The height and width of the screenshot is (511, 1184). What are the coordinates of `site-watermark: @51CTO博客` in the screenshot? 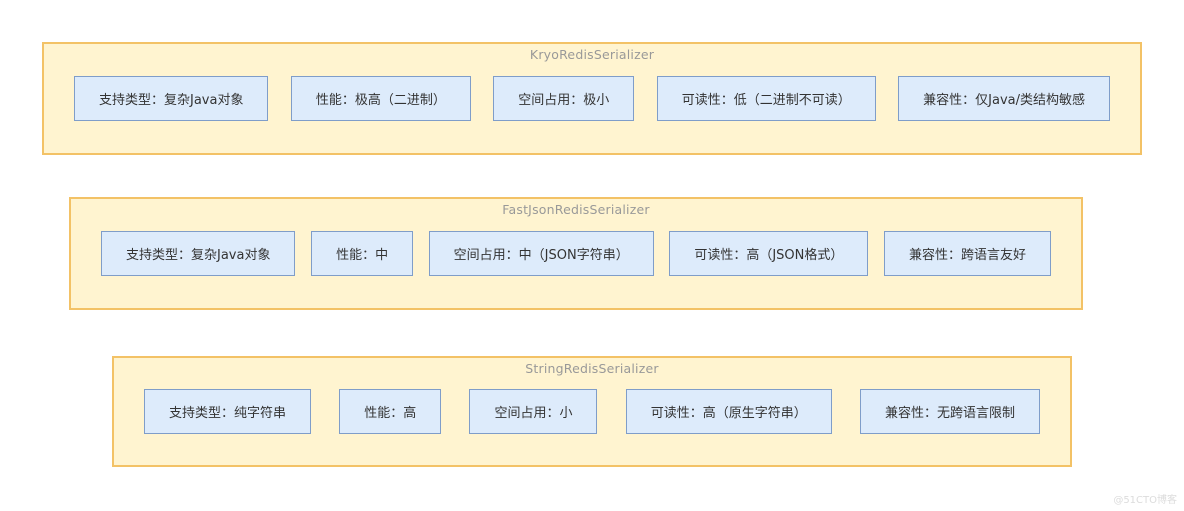 It's located at (1145, 500).